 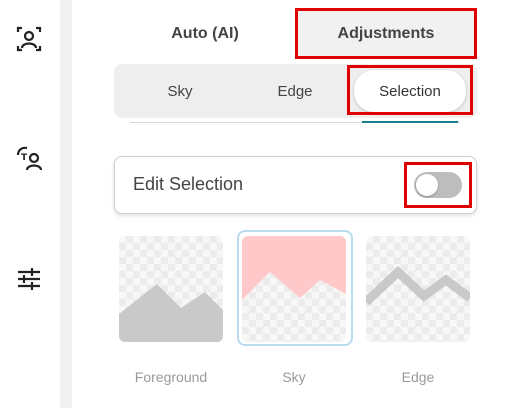 I want to click on subtab-sky: Sky, so click(x=180, y=91).